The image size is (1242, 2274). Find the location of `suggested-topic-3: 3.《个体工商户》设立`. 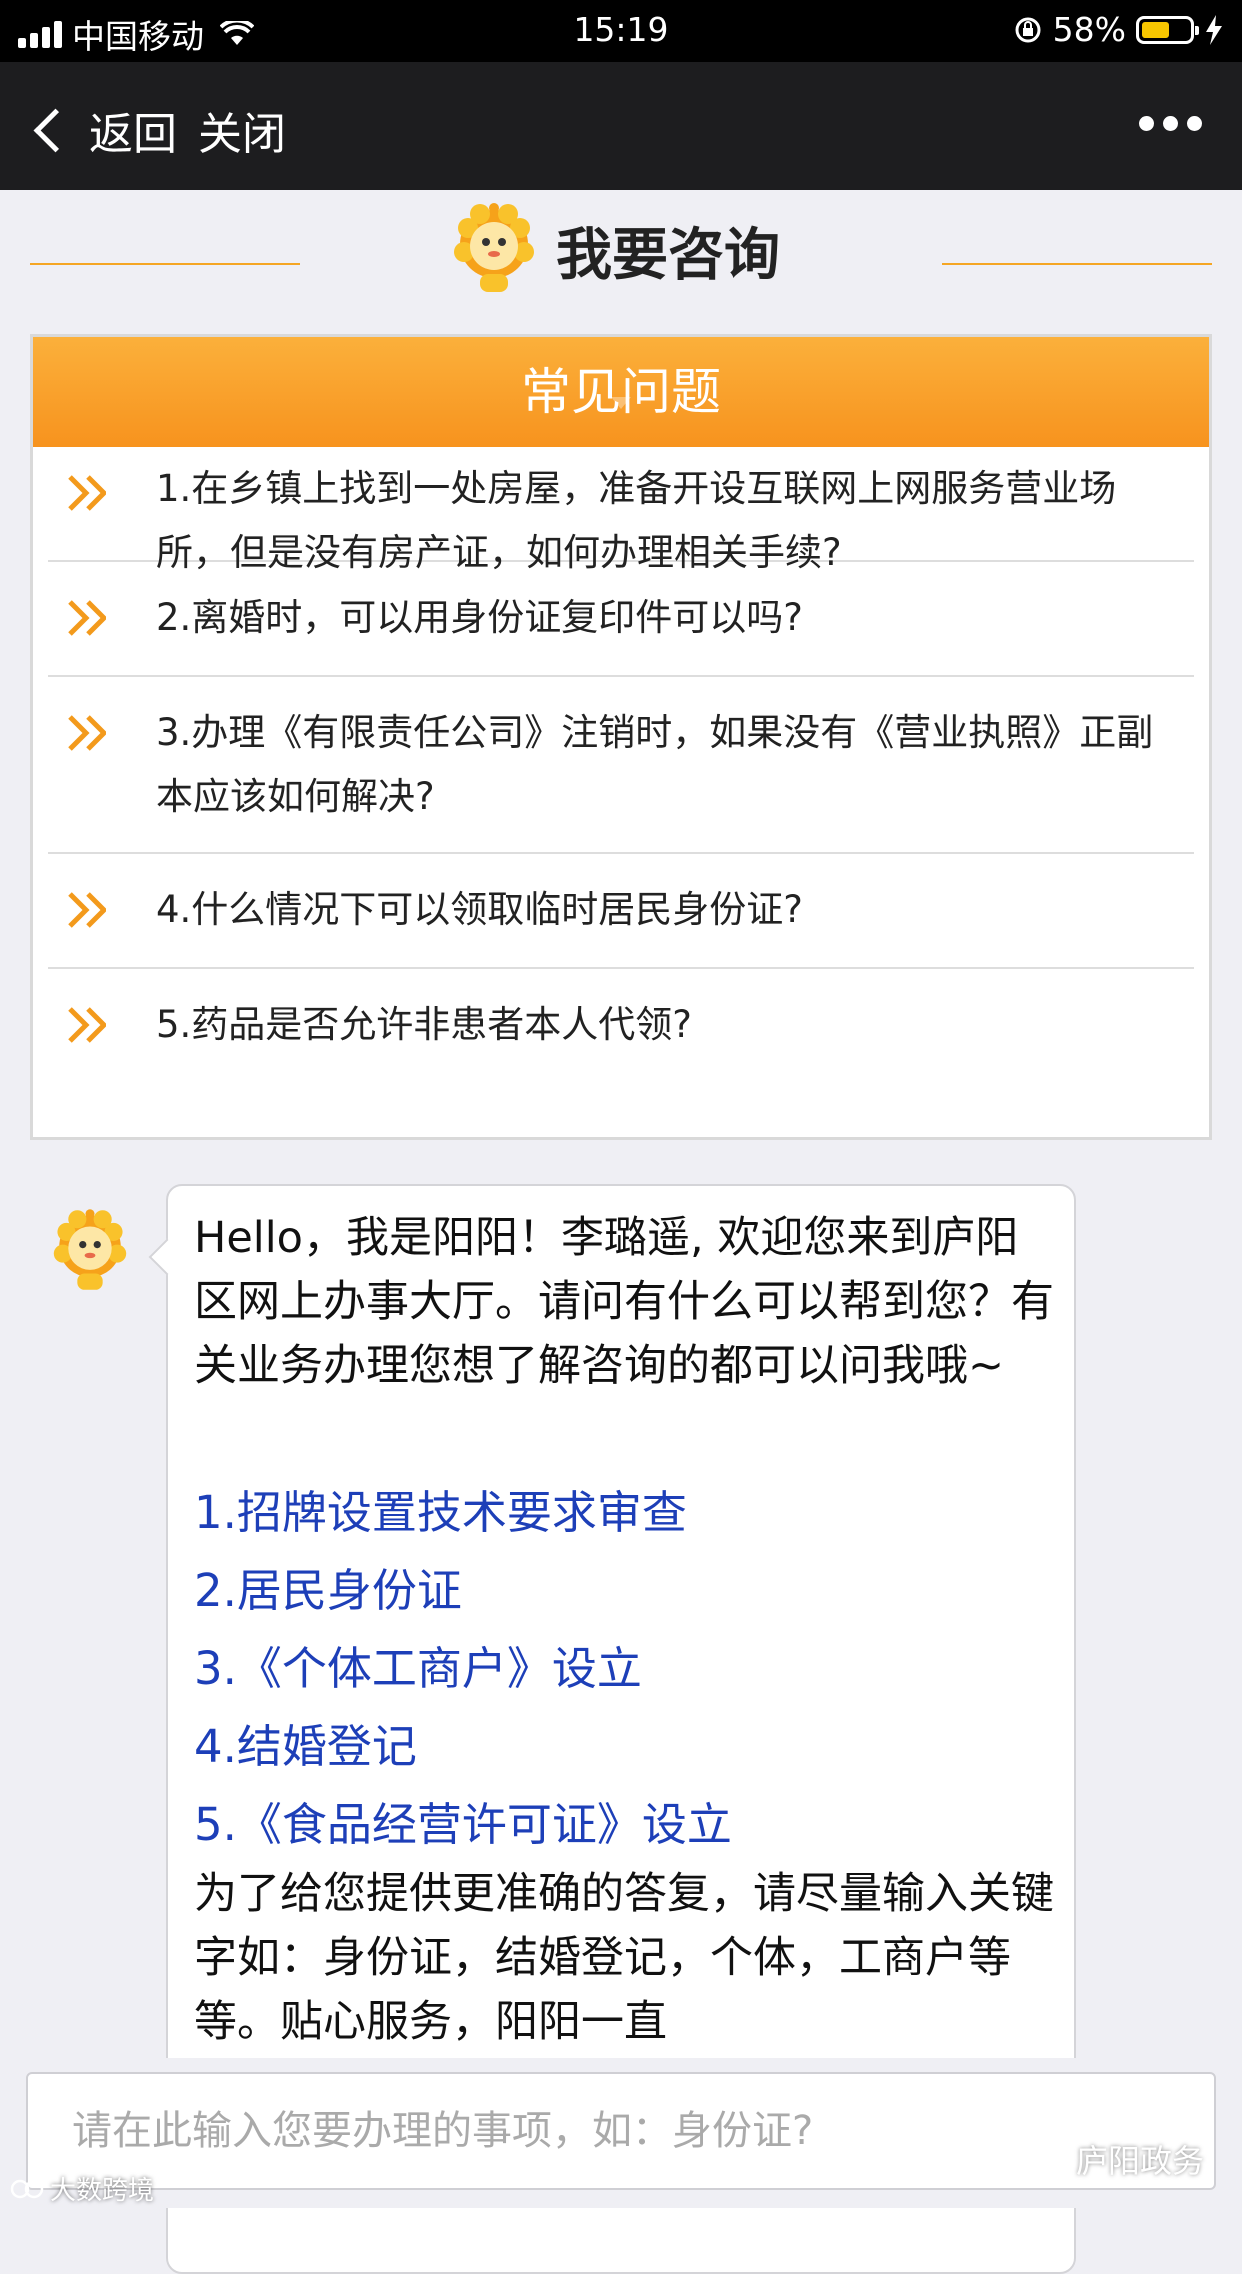

suggested-topic-3: 3.《个体工商户》设立 is located at coordinates (418, 1664).